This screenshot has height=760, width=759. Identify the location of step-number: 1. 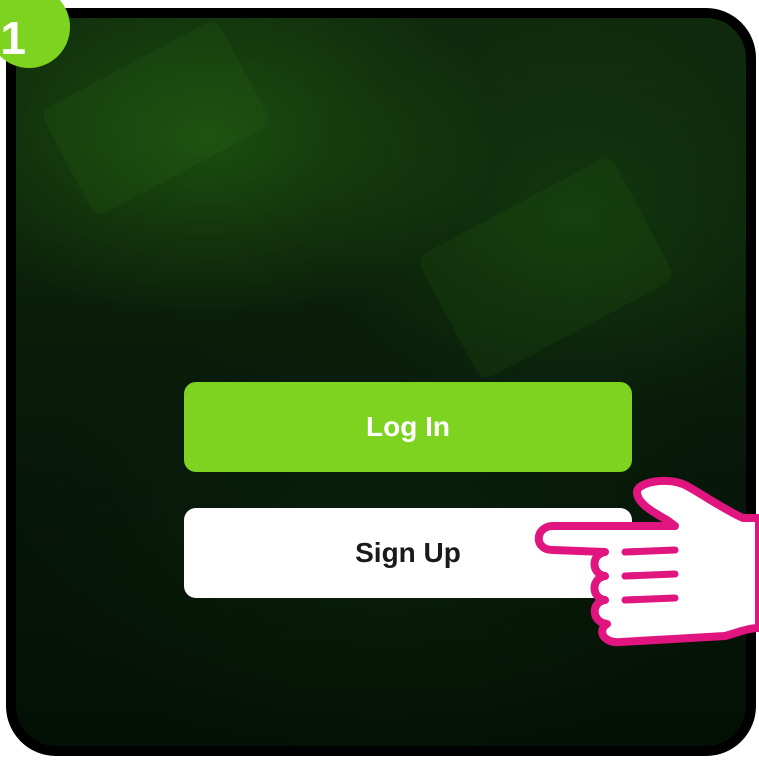
(13, 38).